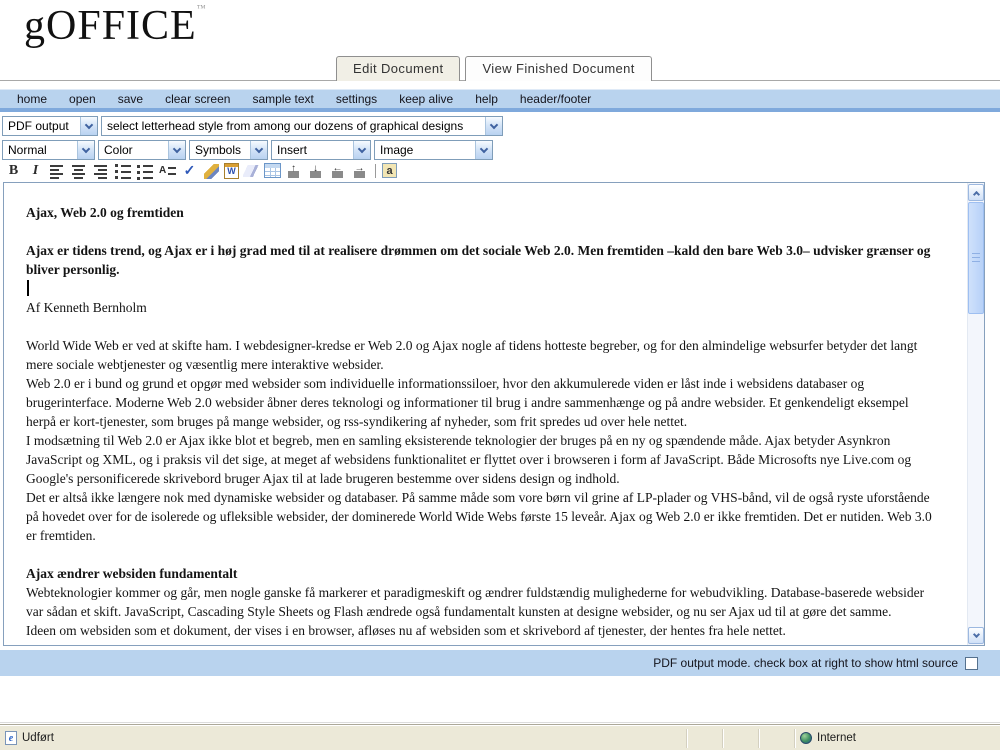 Image resolution: width=1000 pixels, height=750 pixels. I want to click on tab-bar: Edit Document View Finished Document, so click(494, 68).